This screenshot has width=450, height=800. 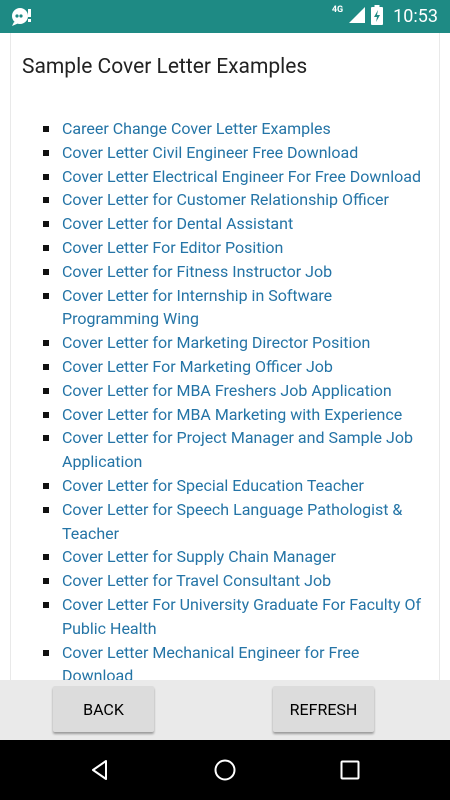 I want to click on button-bar: BACK REFRESH, so click(x=225, y=710).